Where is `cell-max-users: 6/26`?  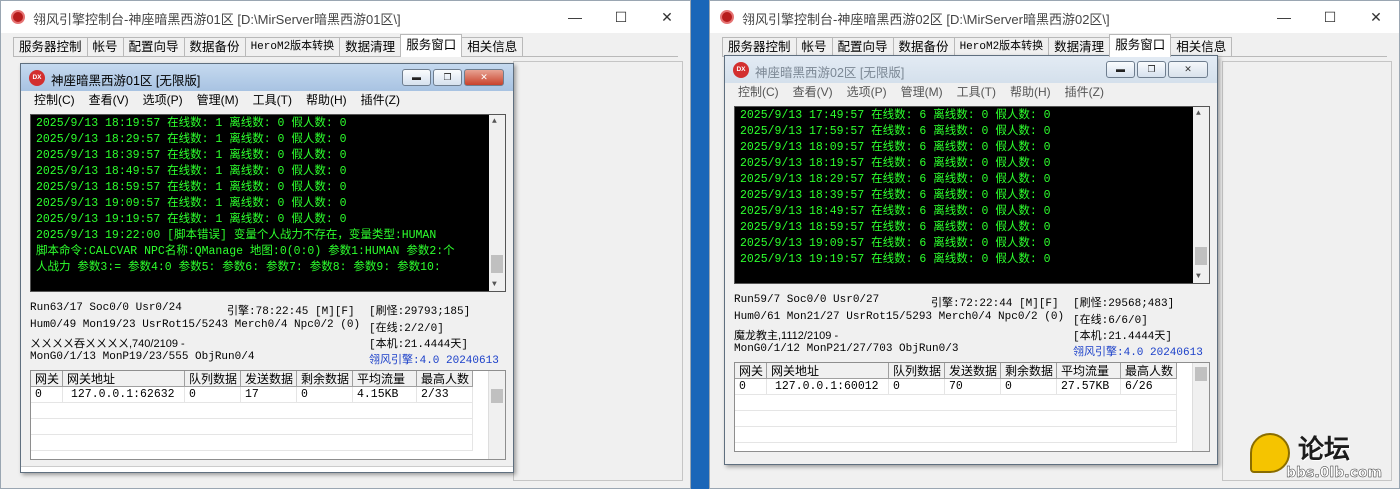 cell-max-users: 6/26 is located at coordinates (1149, 387).